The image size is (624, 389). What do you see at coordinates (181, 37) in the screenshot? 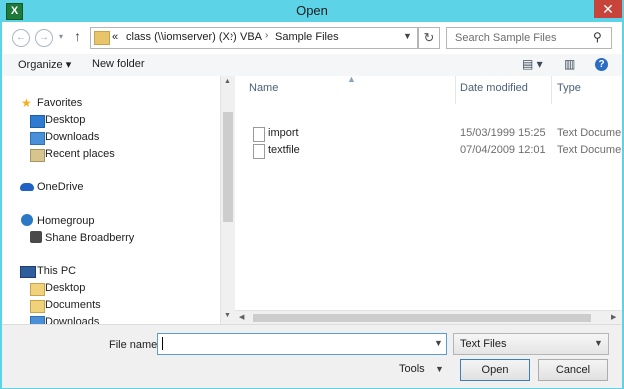
I see `breadcrumb-drive: class (\\iomserver) (X:)` at bounding box center [181, 37].